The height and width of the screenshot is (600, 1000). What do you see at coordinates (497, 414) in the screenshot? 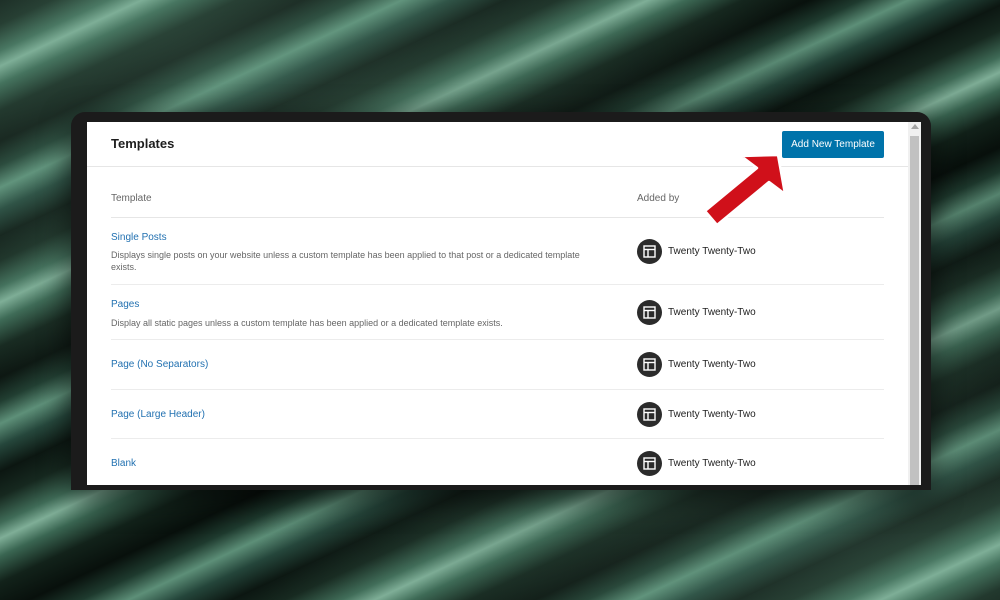
I see `table-row: Page (Large Header) Twenty Twenty-Two` at bounding box center [497, 414].